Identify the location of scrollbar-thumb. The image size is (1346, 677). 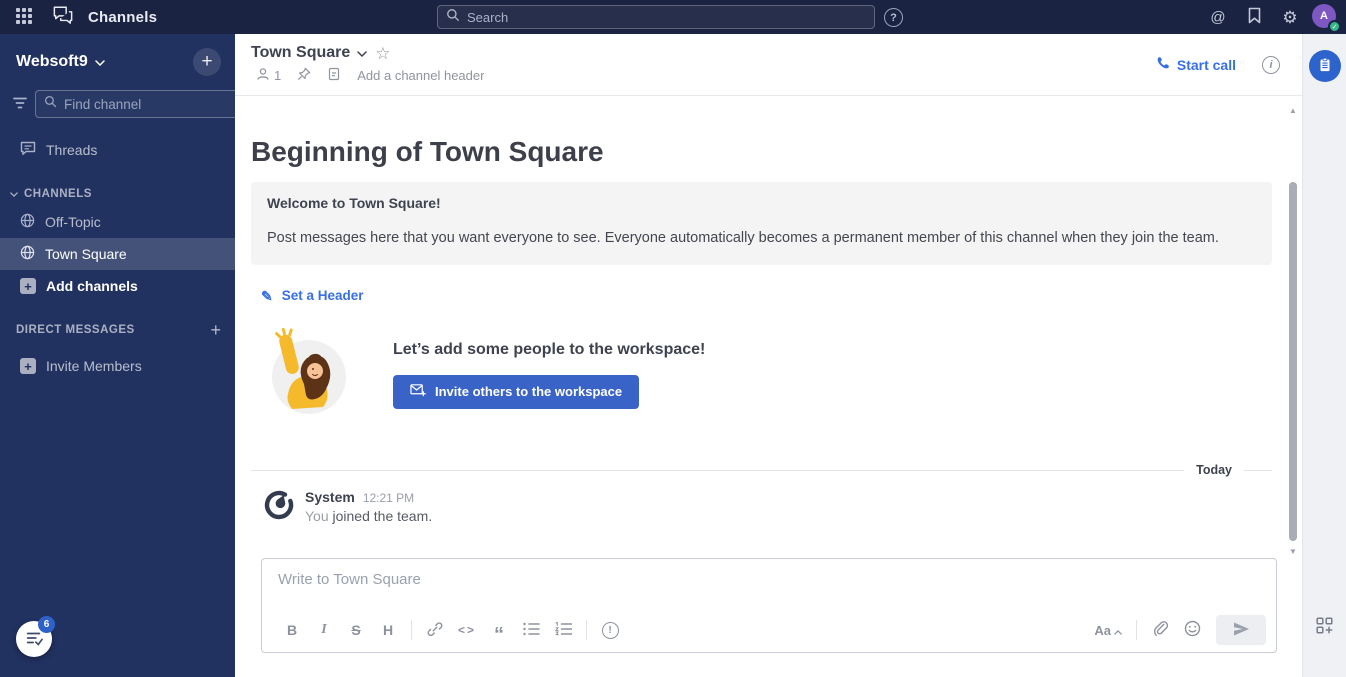
(1293, 361).